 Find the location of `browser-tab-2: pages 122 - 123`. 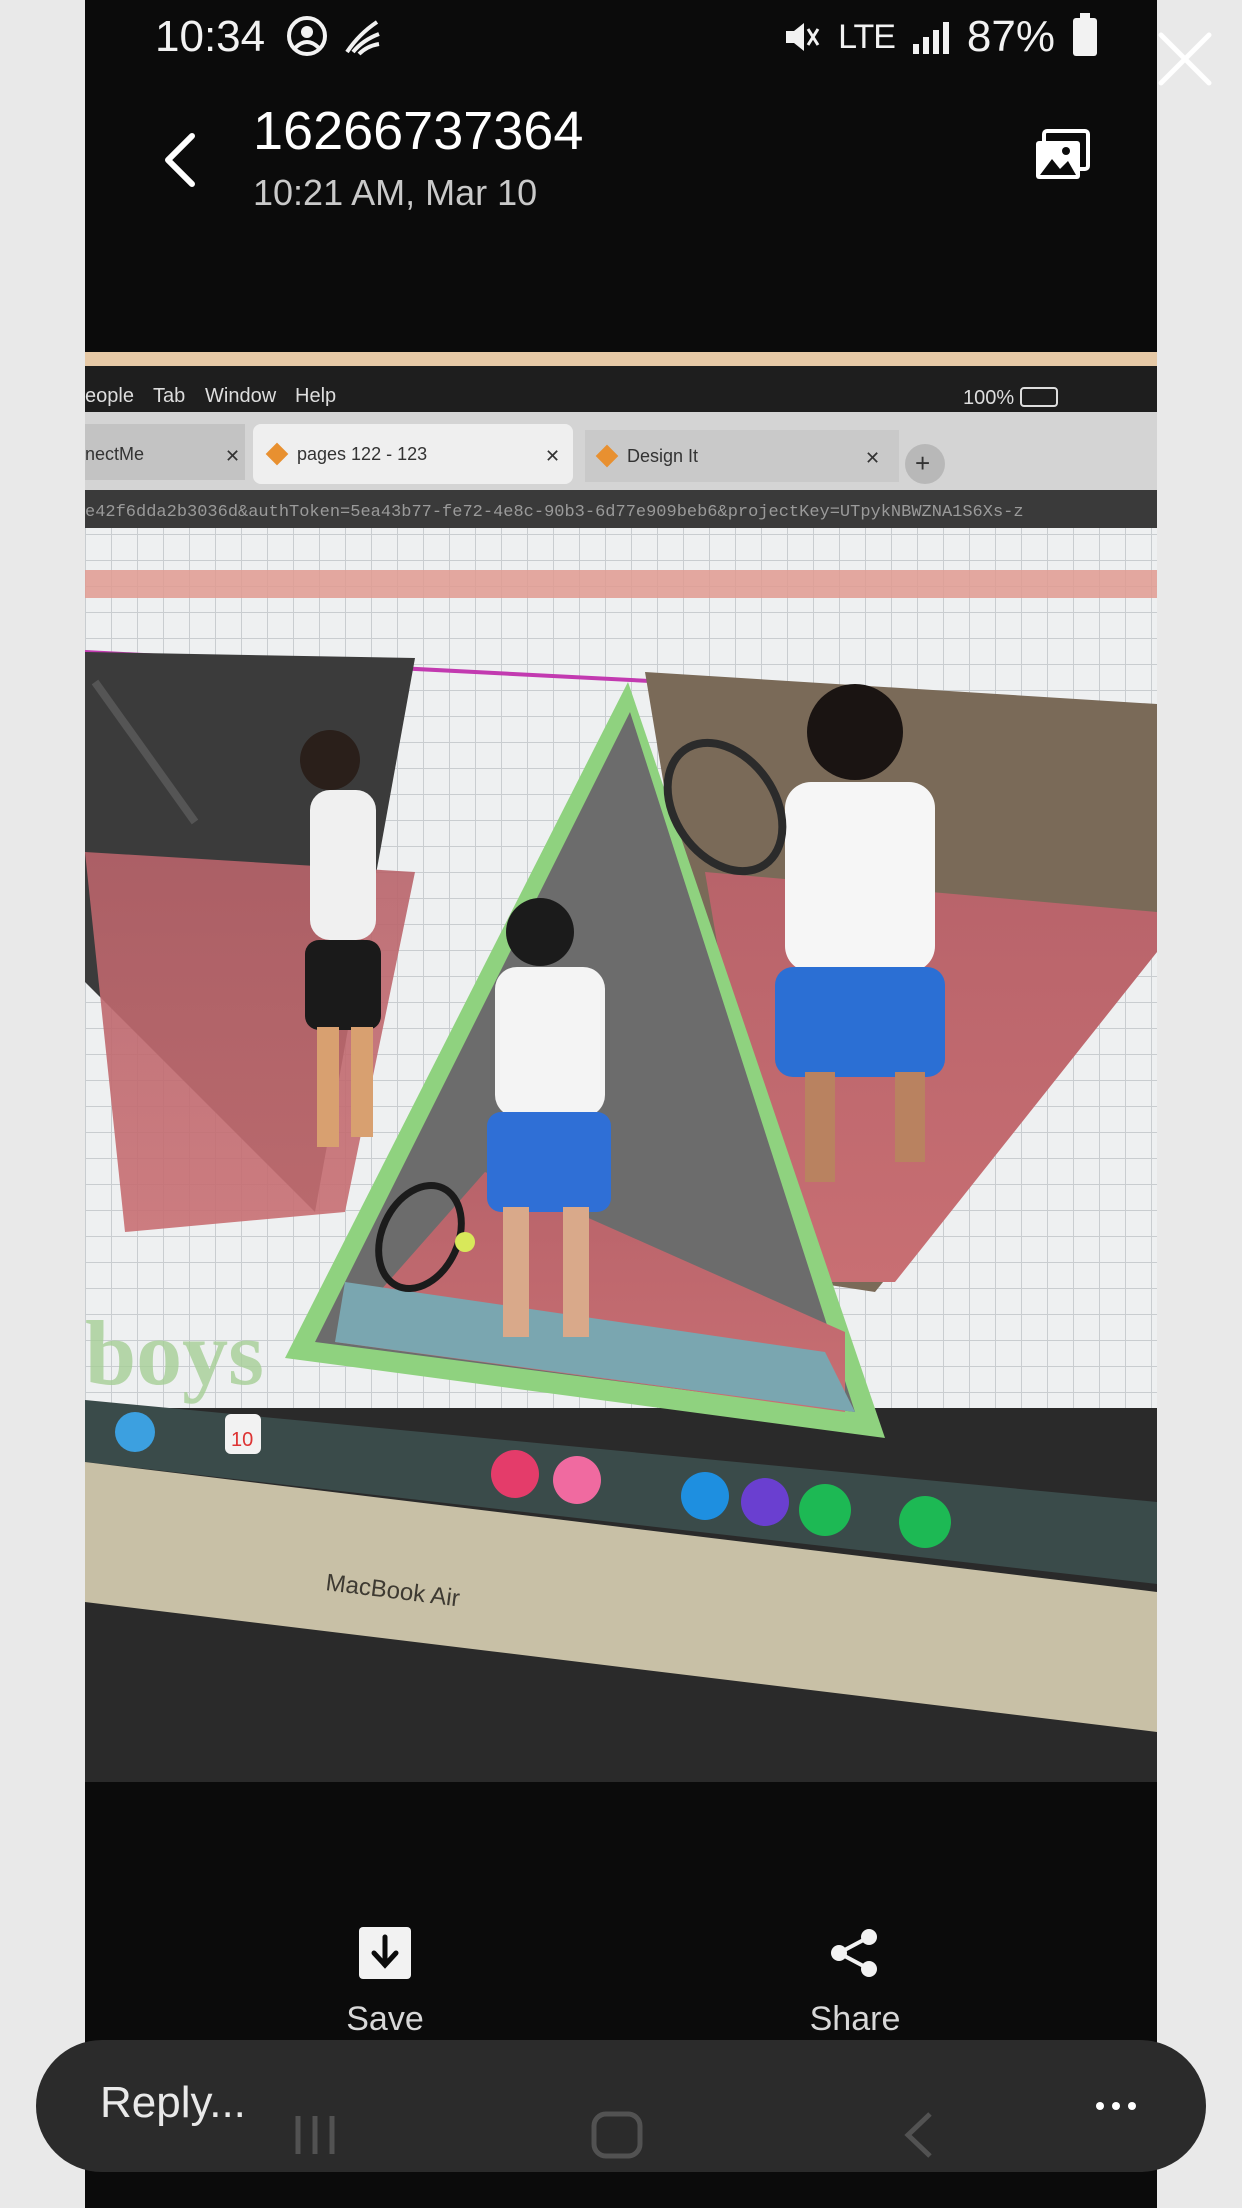

browser-tab-2: pages 122 - 123 is located at coordinates (362, 454).